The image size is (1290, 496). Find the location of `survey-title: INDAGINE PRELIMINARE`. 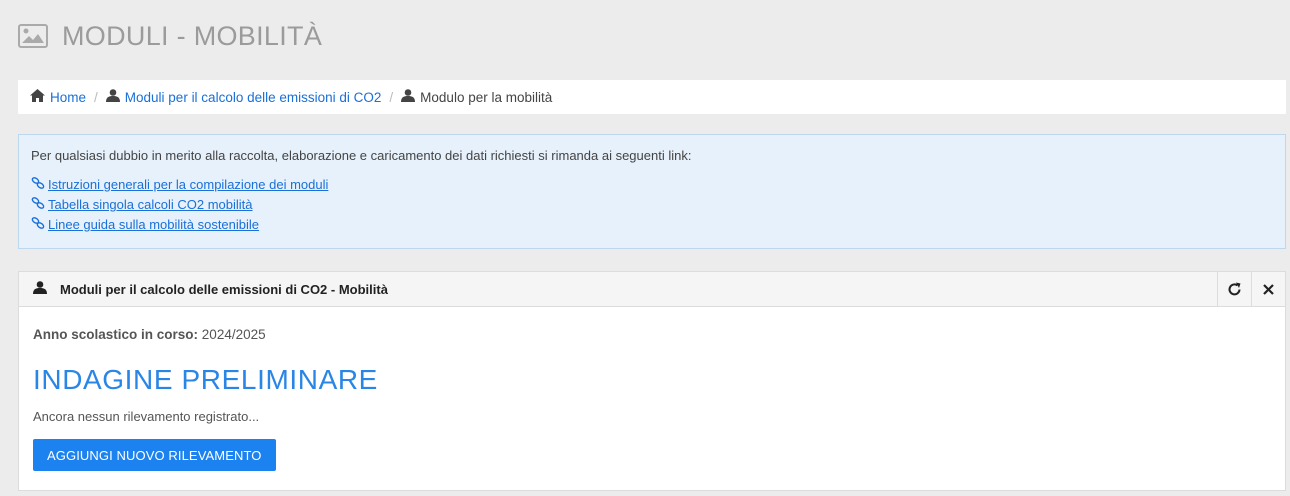

survey-title: INDAGINE PRELIMINARE is located at coordinates (205, 379).